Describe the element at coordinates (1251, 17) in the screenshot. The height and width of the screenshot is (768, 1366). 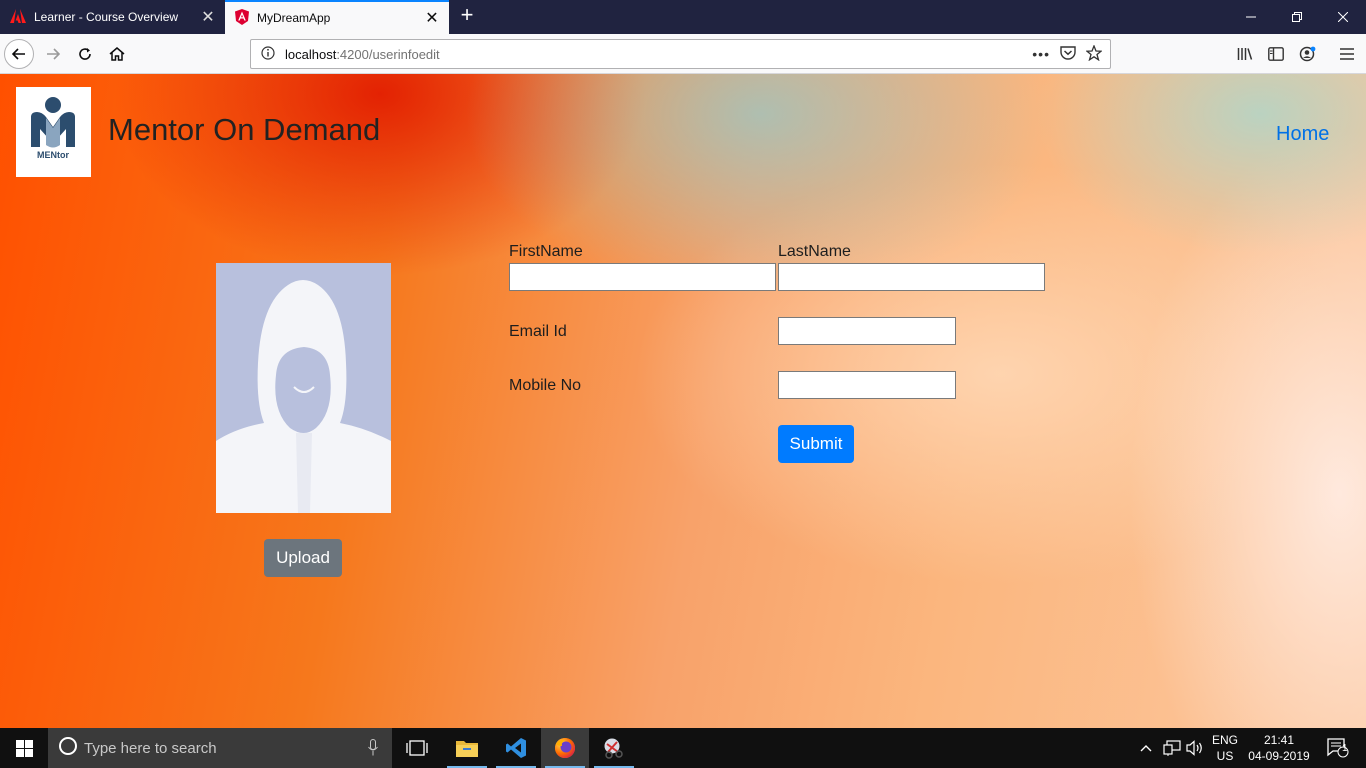
I see `minimize-icon` at that location.